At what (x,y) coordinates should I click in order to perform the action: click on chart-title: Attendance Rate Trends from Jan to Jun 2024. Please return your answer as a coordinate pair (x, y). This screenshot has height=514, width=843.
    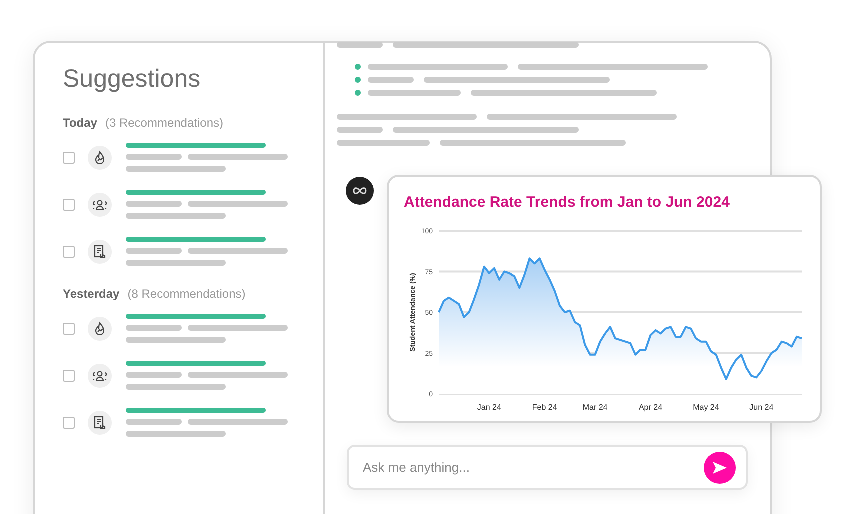
    Looking at the image, I should click on (567, 203).